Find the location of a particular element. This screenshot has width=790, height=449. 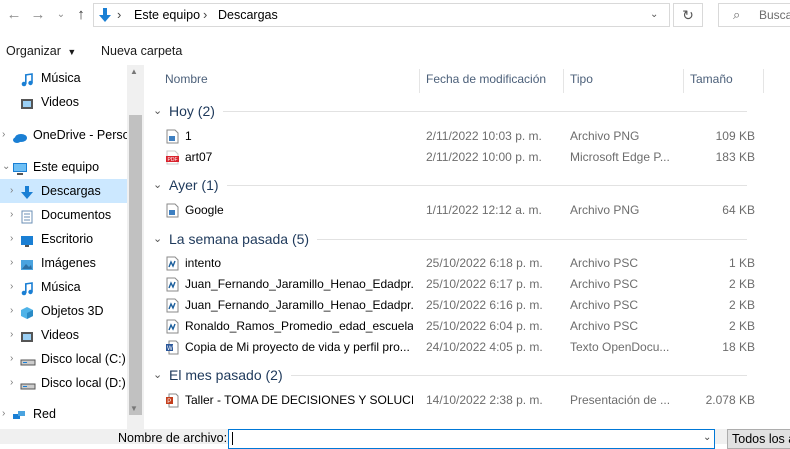

filename-dropdown-icon: ⌄ is located at coordinates (707, 437).